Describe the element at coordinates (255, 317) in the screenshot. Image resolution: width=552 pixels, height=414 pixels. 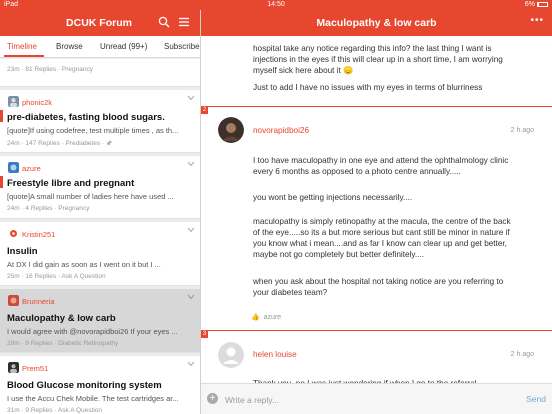
I see `thumbs-up-icon: 👍` at that location.